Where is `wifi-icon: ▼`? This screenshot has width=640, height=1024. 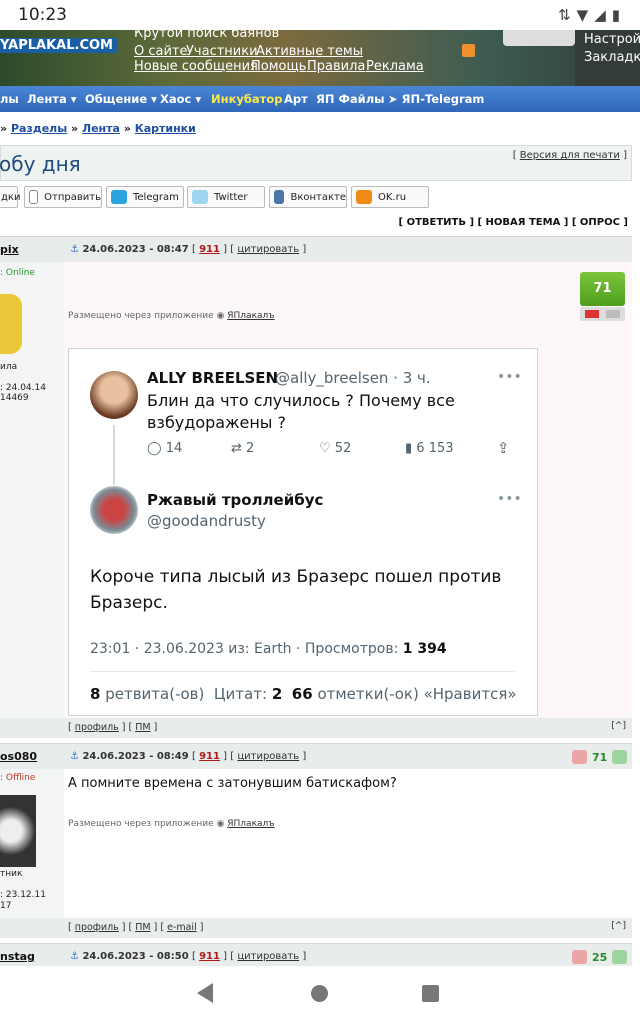
wifi-icon: ▼ is located at coordinates (585, 15).